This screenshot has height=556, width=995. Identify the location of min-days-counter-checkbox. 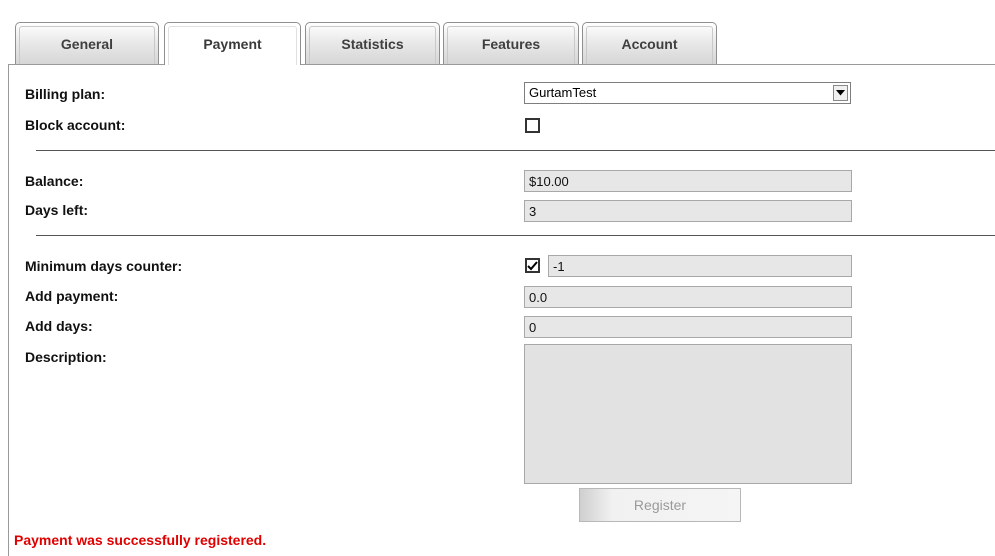
(532, 265).